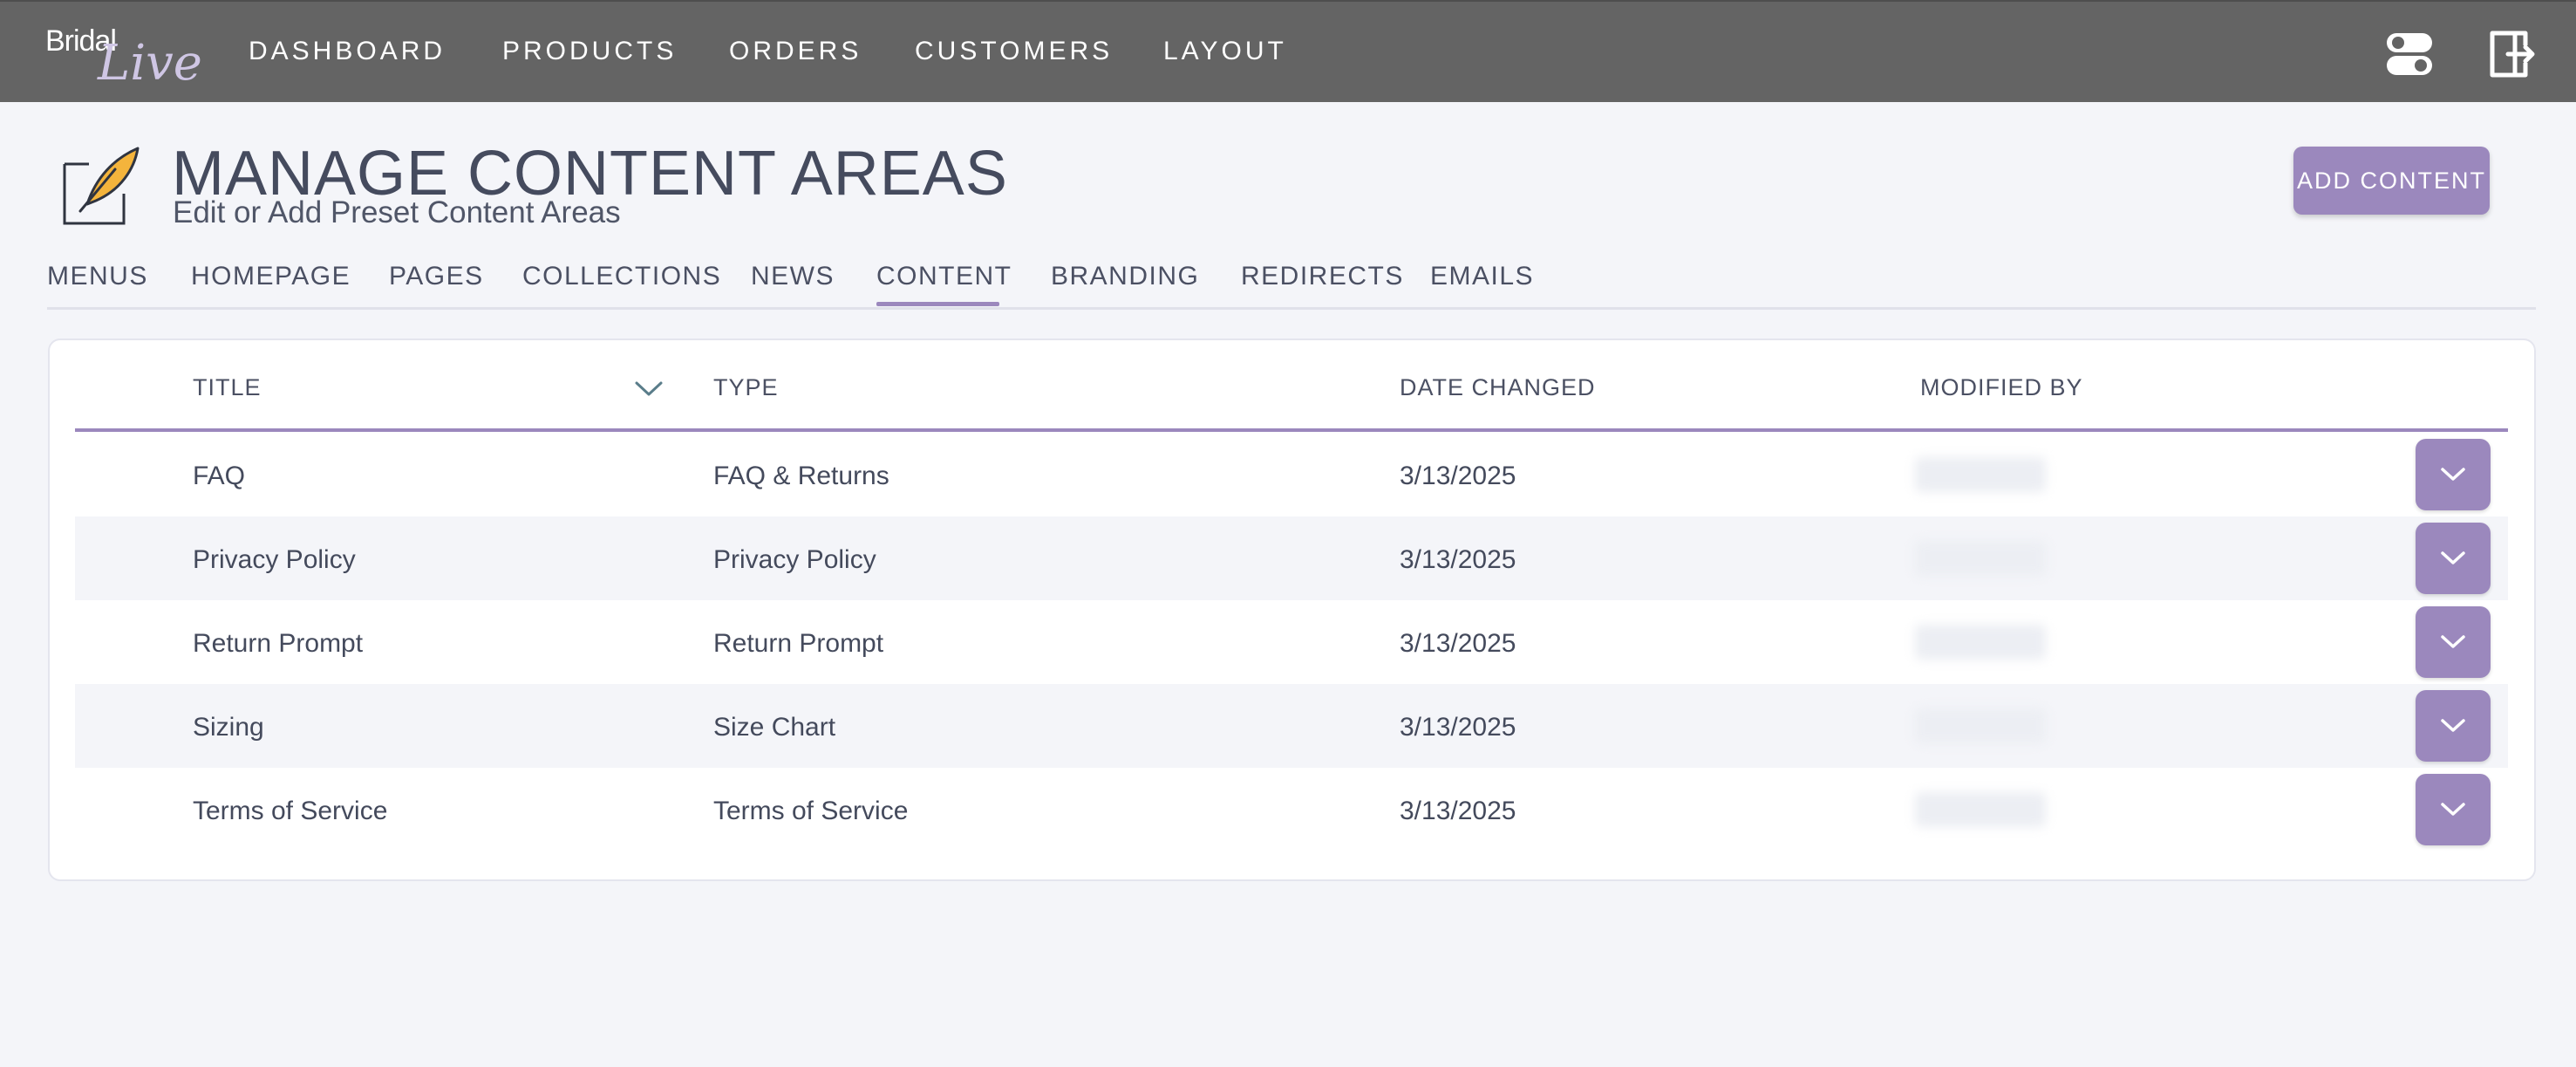  Describe the element at coordinates (944, 276) in the screenshot. I see `tab-content: CONTENT` at that location.